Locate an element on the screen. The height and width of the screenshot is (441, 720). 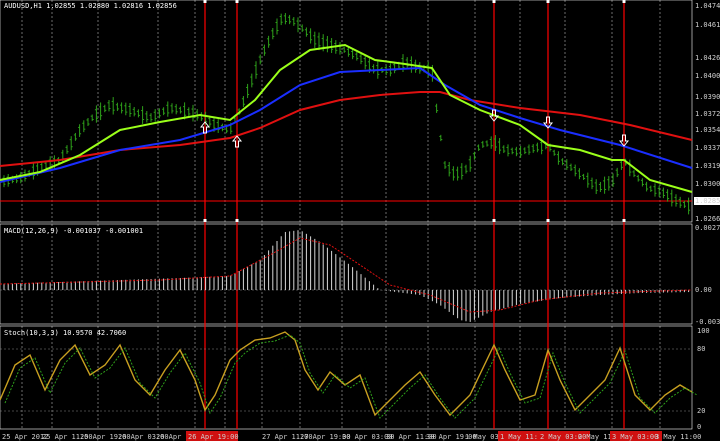
price-tick-label: 1.03005 is located at coordinates (707, 184).